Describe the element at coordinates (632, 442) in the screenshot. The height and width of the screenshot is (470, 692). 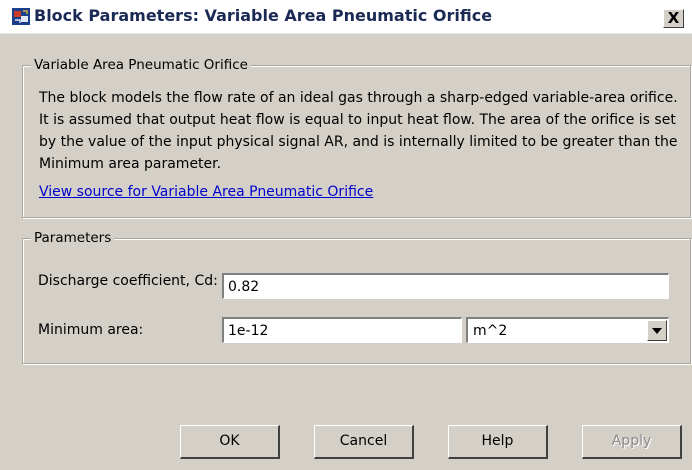
I see `apply-button: Apply` at that location.